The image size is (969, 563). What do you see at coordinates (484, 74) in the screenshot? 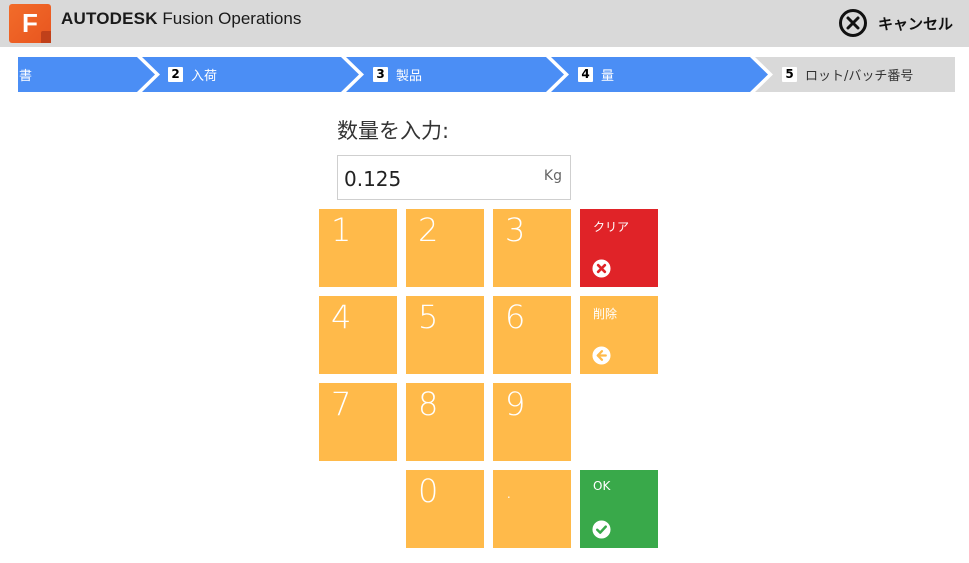
I see `wizard-steps: 書 2 入荷 3 製品 4 量 5 ロット/バッチ番号` at bounding box center [484, 74].